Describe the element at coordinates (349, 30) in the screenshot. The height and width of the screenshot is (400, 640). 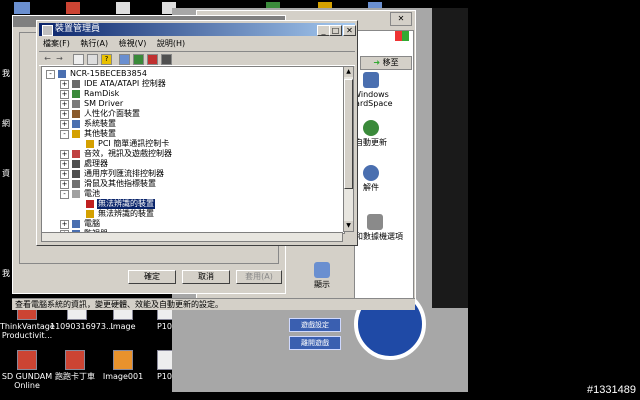
I see `close-button: ✕` at that location.